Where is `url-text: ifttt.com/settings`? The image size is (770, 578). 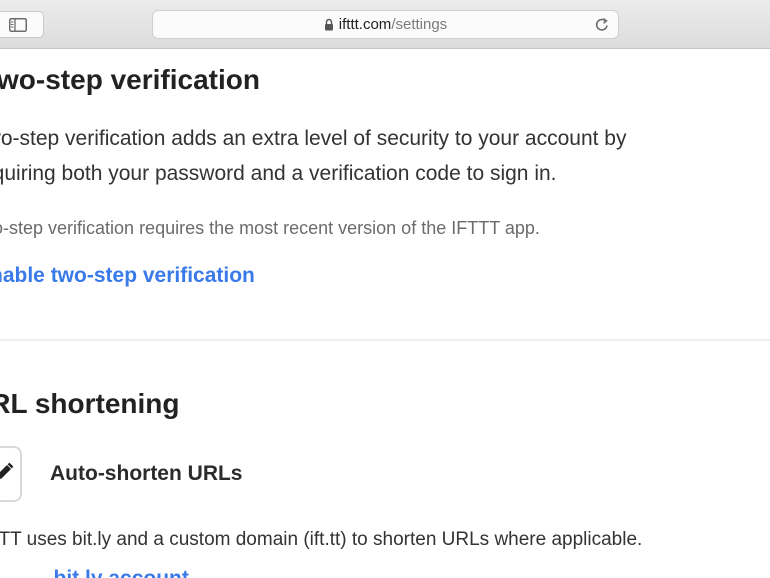 url-text: ifttt.com/settings is located at coordinates (393, 24).